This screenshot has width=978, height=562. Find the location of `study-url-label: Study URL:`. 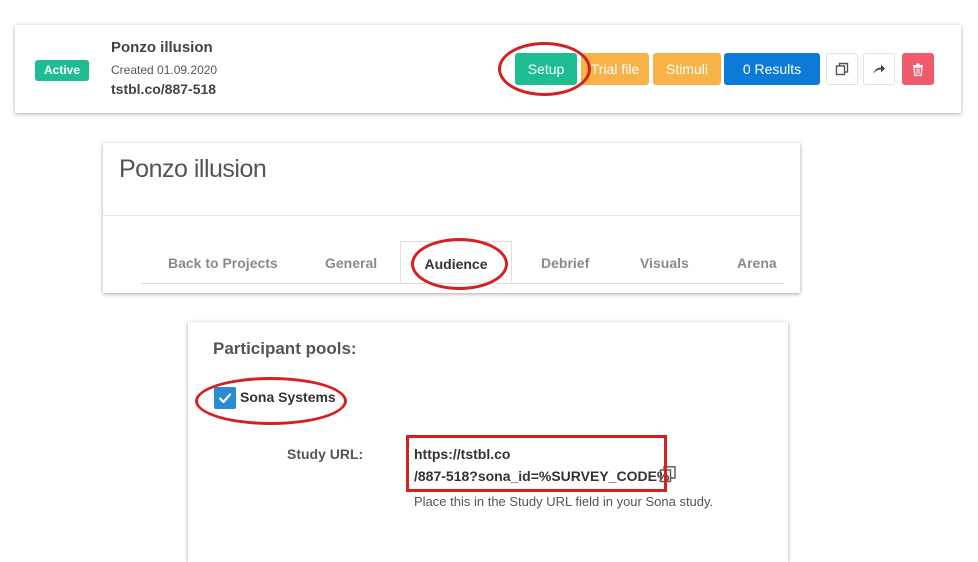

study-url-label: Study URL: is located at coordinates (325, 454).